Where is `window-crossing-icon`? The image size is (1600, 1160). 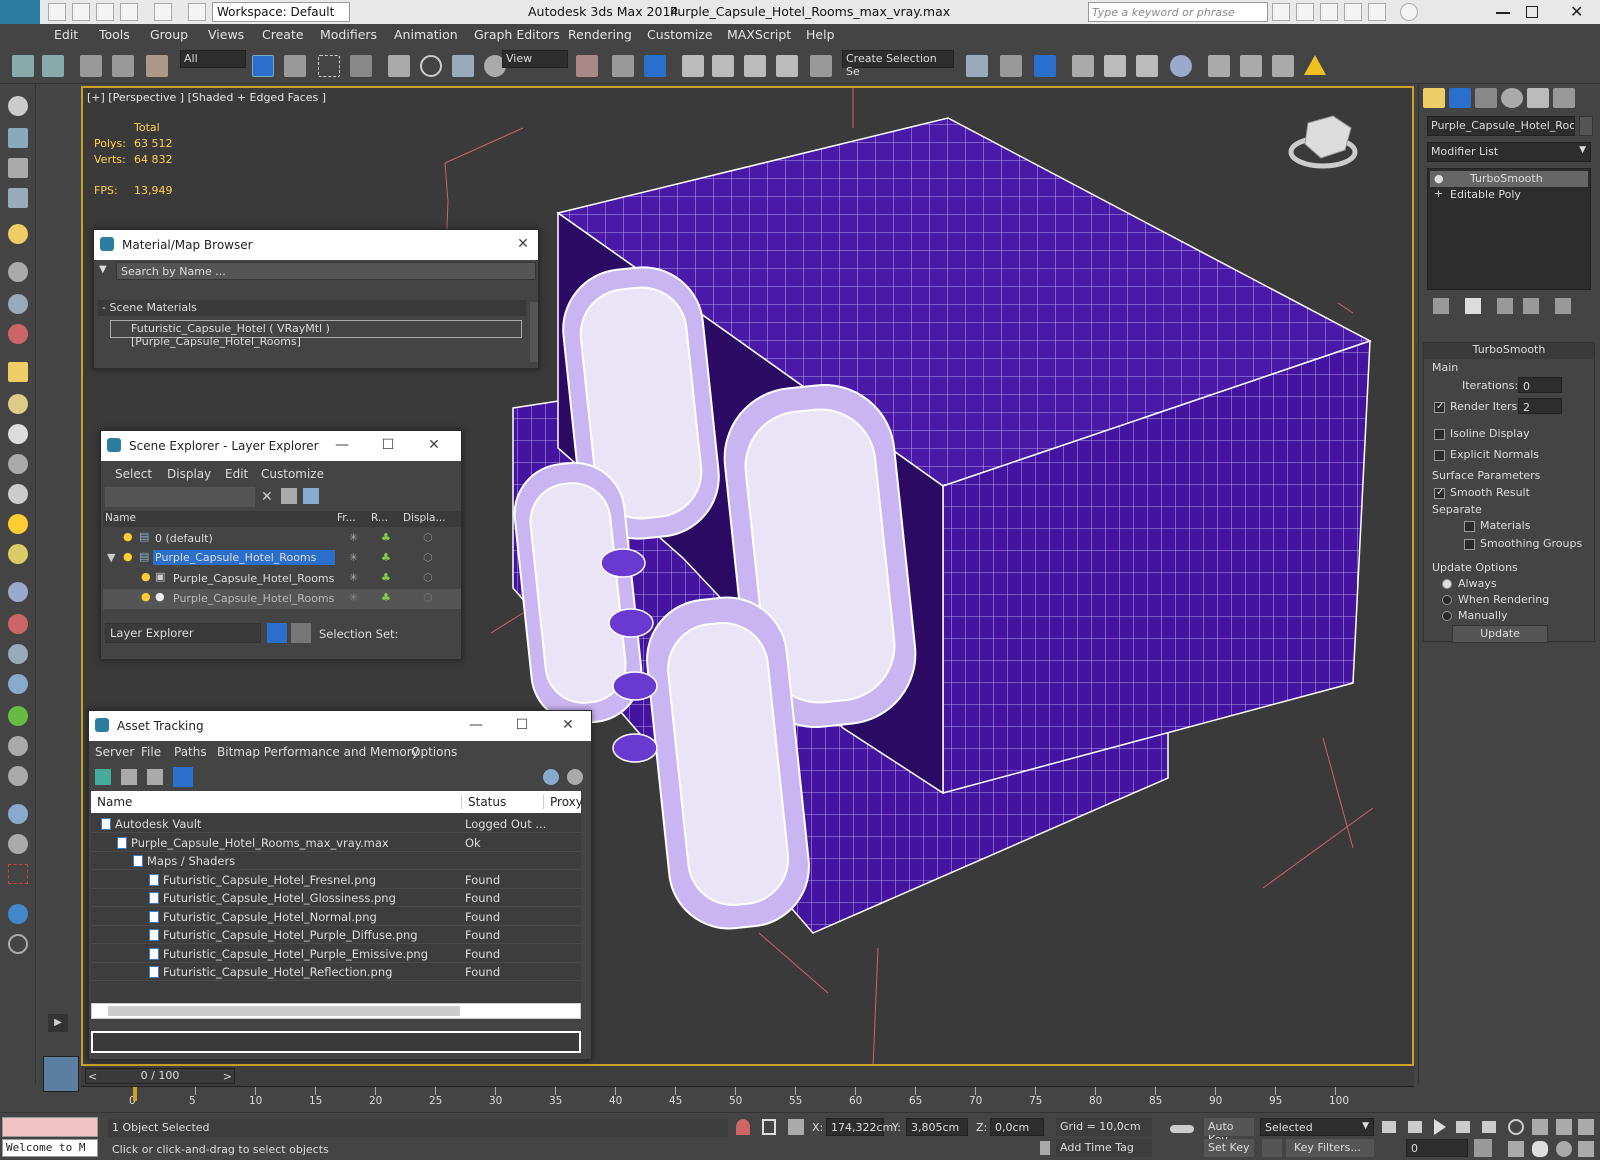 window-crossing-icon is located at coordinates (361, 66).